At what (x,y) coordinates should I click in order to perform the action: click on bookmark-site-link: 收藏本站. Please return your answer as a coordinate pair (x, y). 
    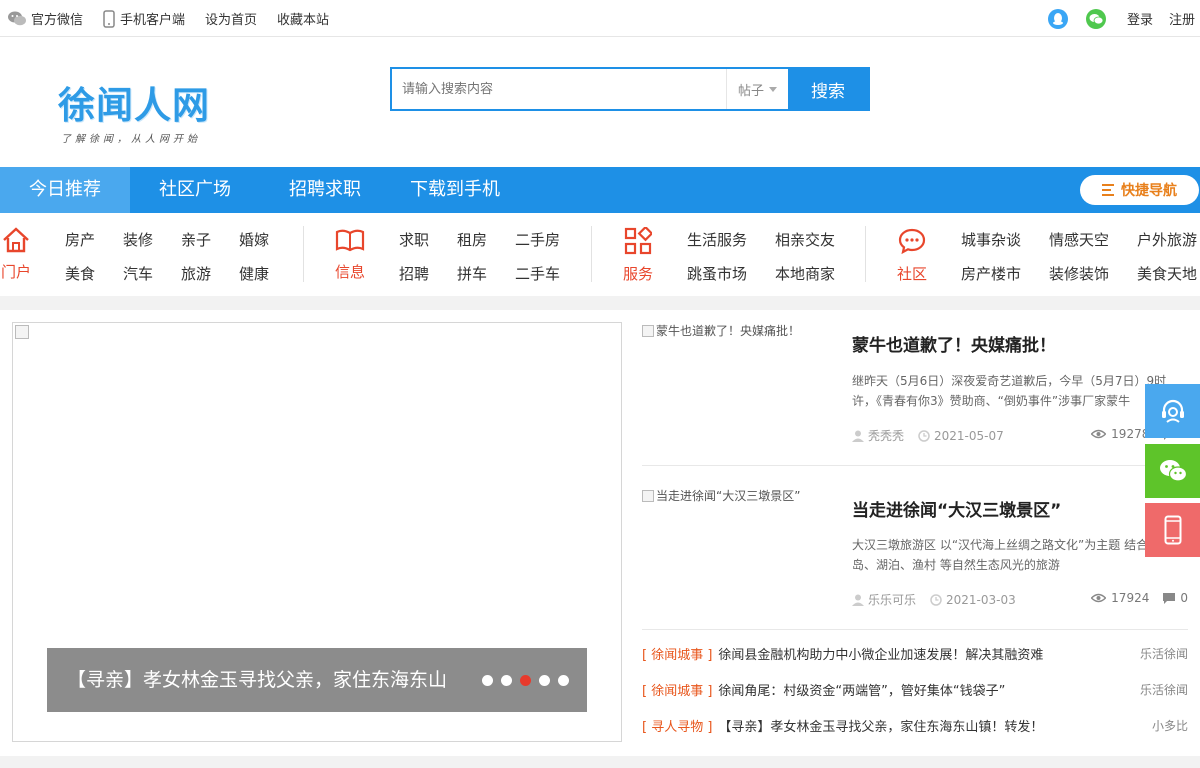
    Looking at the image, I should click on (303, 18).